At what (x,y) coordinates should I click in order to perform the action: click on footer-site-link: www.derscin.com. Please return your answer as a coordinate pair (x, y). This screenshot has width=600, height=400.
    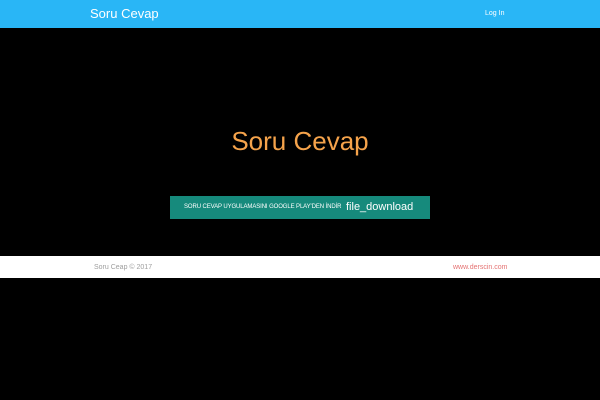
    Looking at the image, I should click on (480, 267).